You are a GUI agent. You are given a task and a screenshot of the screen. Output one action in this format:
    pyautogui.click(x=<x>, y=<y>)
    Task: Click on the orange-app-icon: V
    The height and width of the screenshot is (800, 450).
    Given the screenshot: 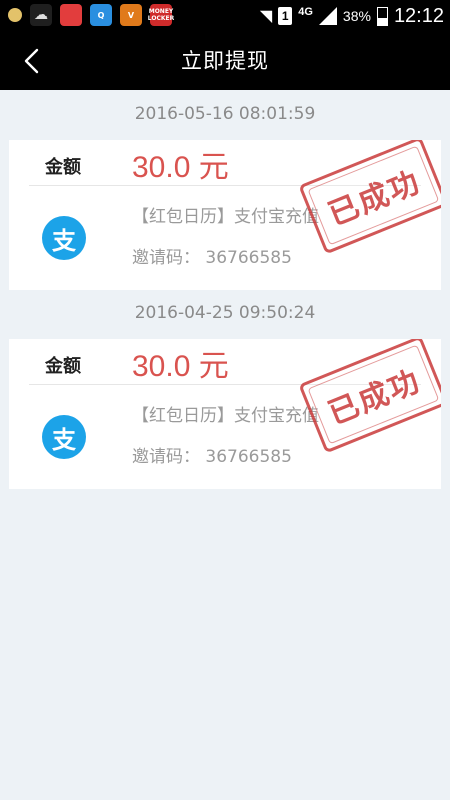 What is the action you would take?
    pyautogui.click(x=131, y=15)
    